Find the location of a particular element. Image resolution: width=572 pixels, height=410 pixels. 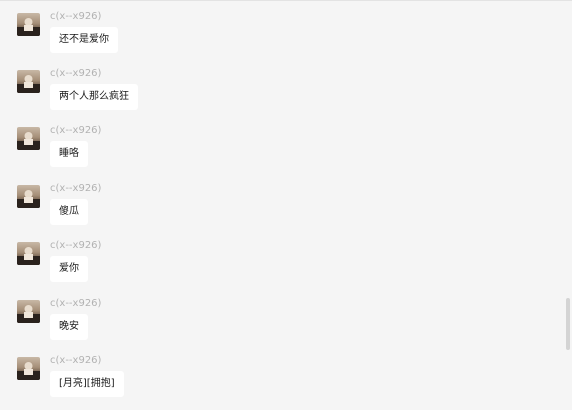

chat-message: c(x--x926) 晚安 is located at coordinates (257, 325).